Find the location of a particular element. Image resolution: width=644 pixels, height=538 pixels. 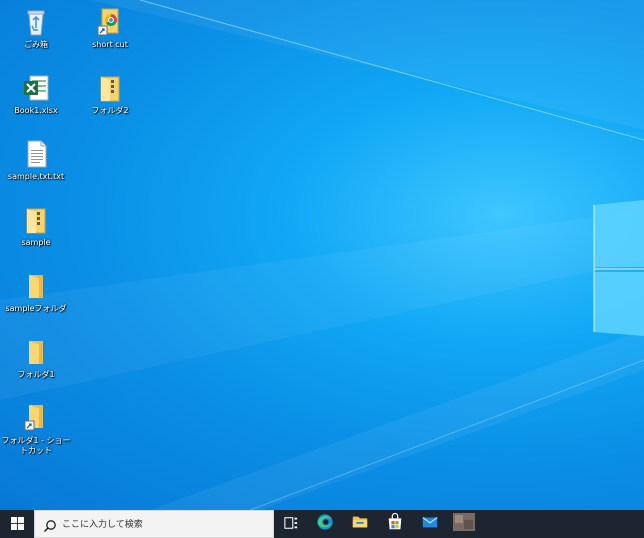

shortcut-folder-icon is located at coordinates (110, 22).